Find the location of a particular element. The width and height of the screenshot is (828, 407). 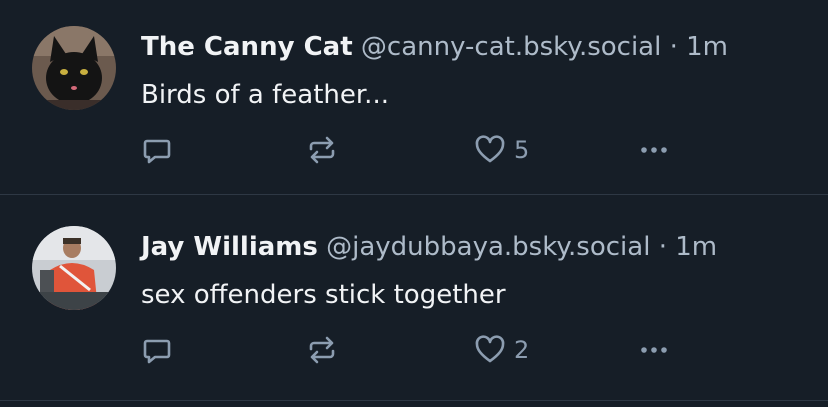

like-button: 5 is located at coordinates (501, 150).